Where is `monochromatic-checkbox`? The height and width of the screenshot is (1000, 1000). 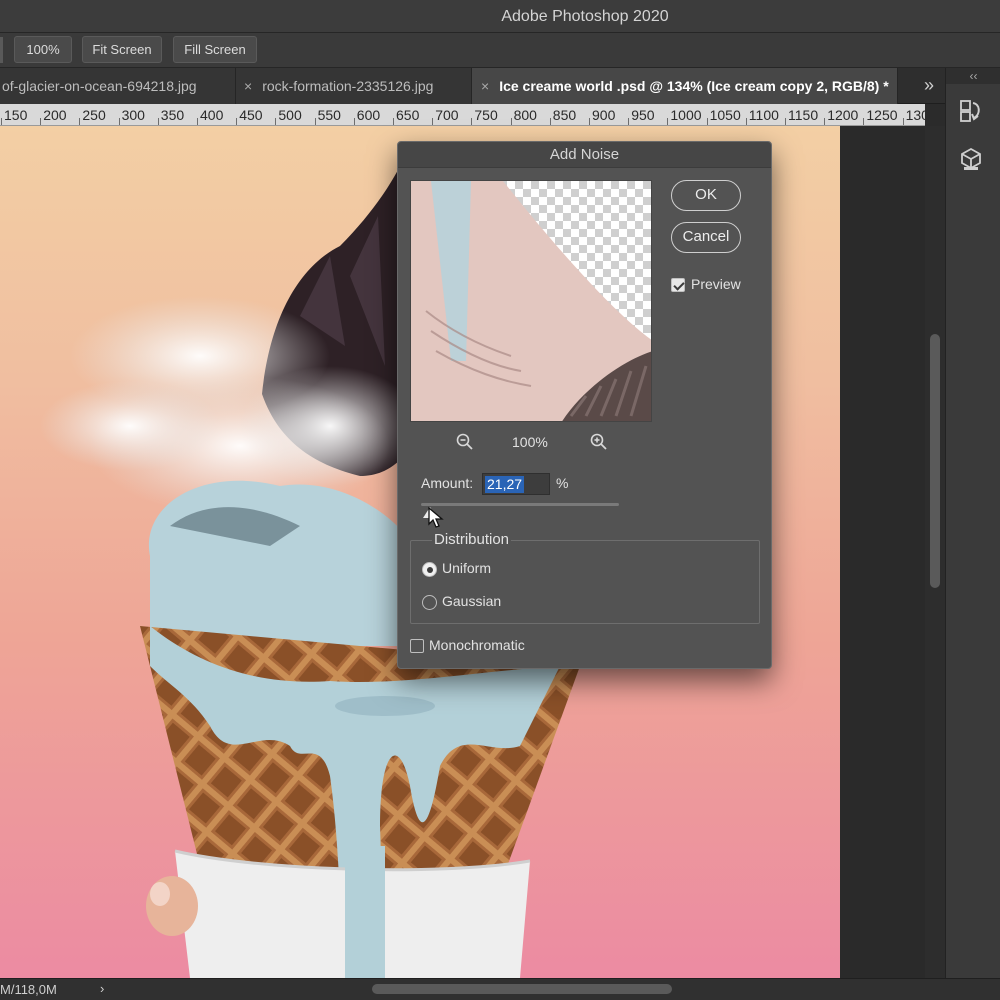 monochromatic-checkbox is located at coordinates (417, 646).